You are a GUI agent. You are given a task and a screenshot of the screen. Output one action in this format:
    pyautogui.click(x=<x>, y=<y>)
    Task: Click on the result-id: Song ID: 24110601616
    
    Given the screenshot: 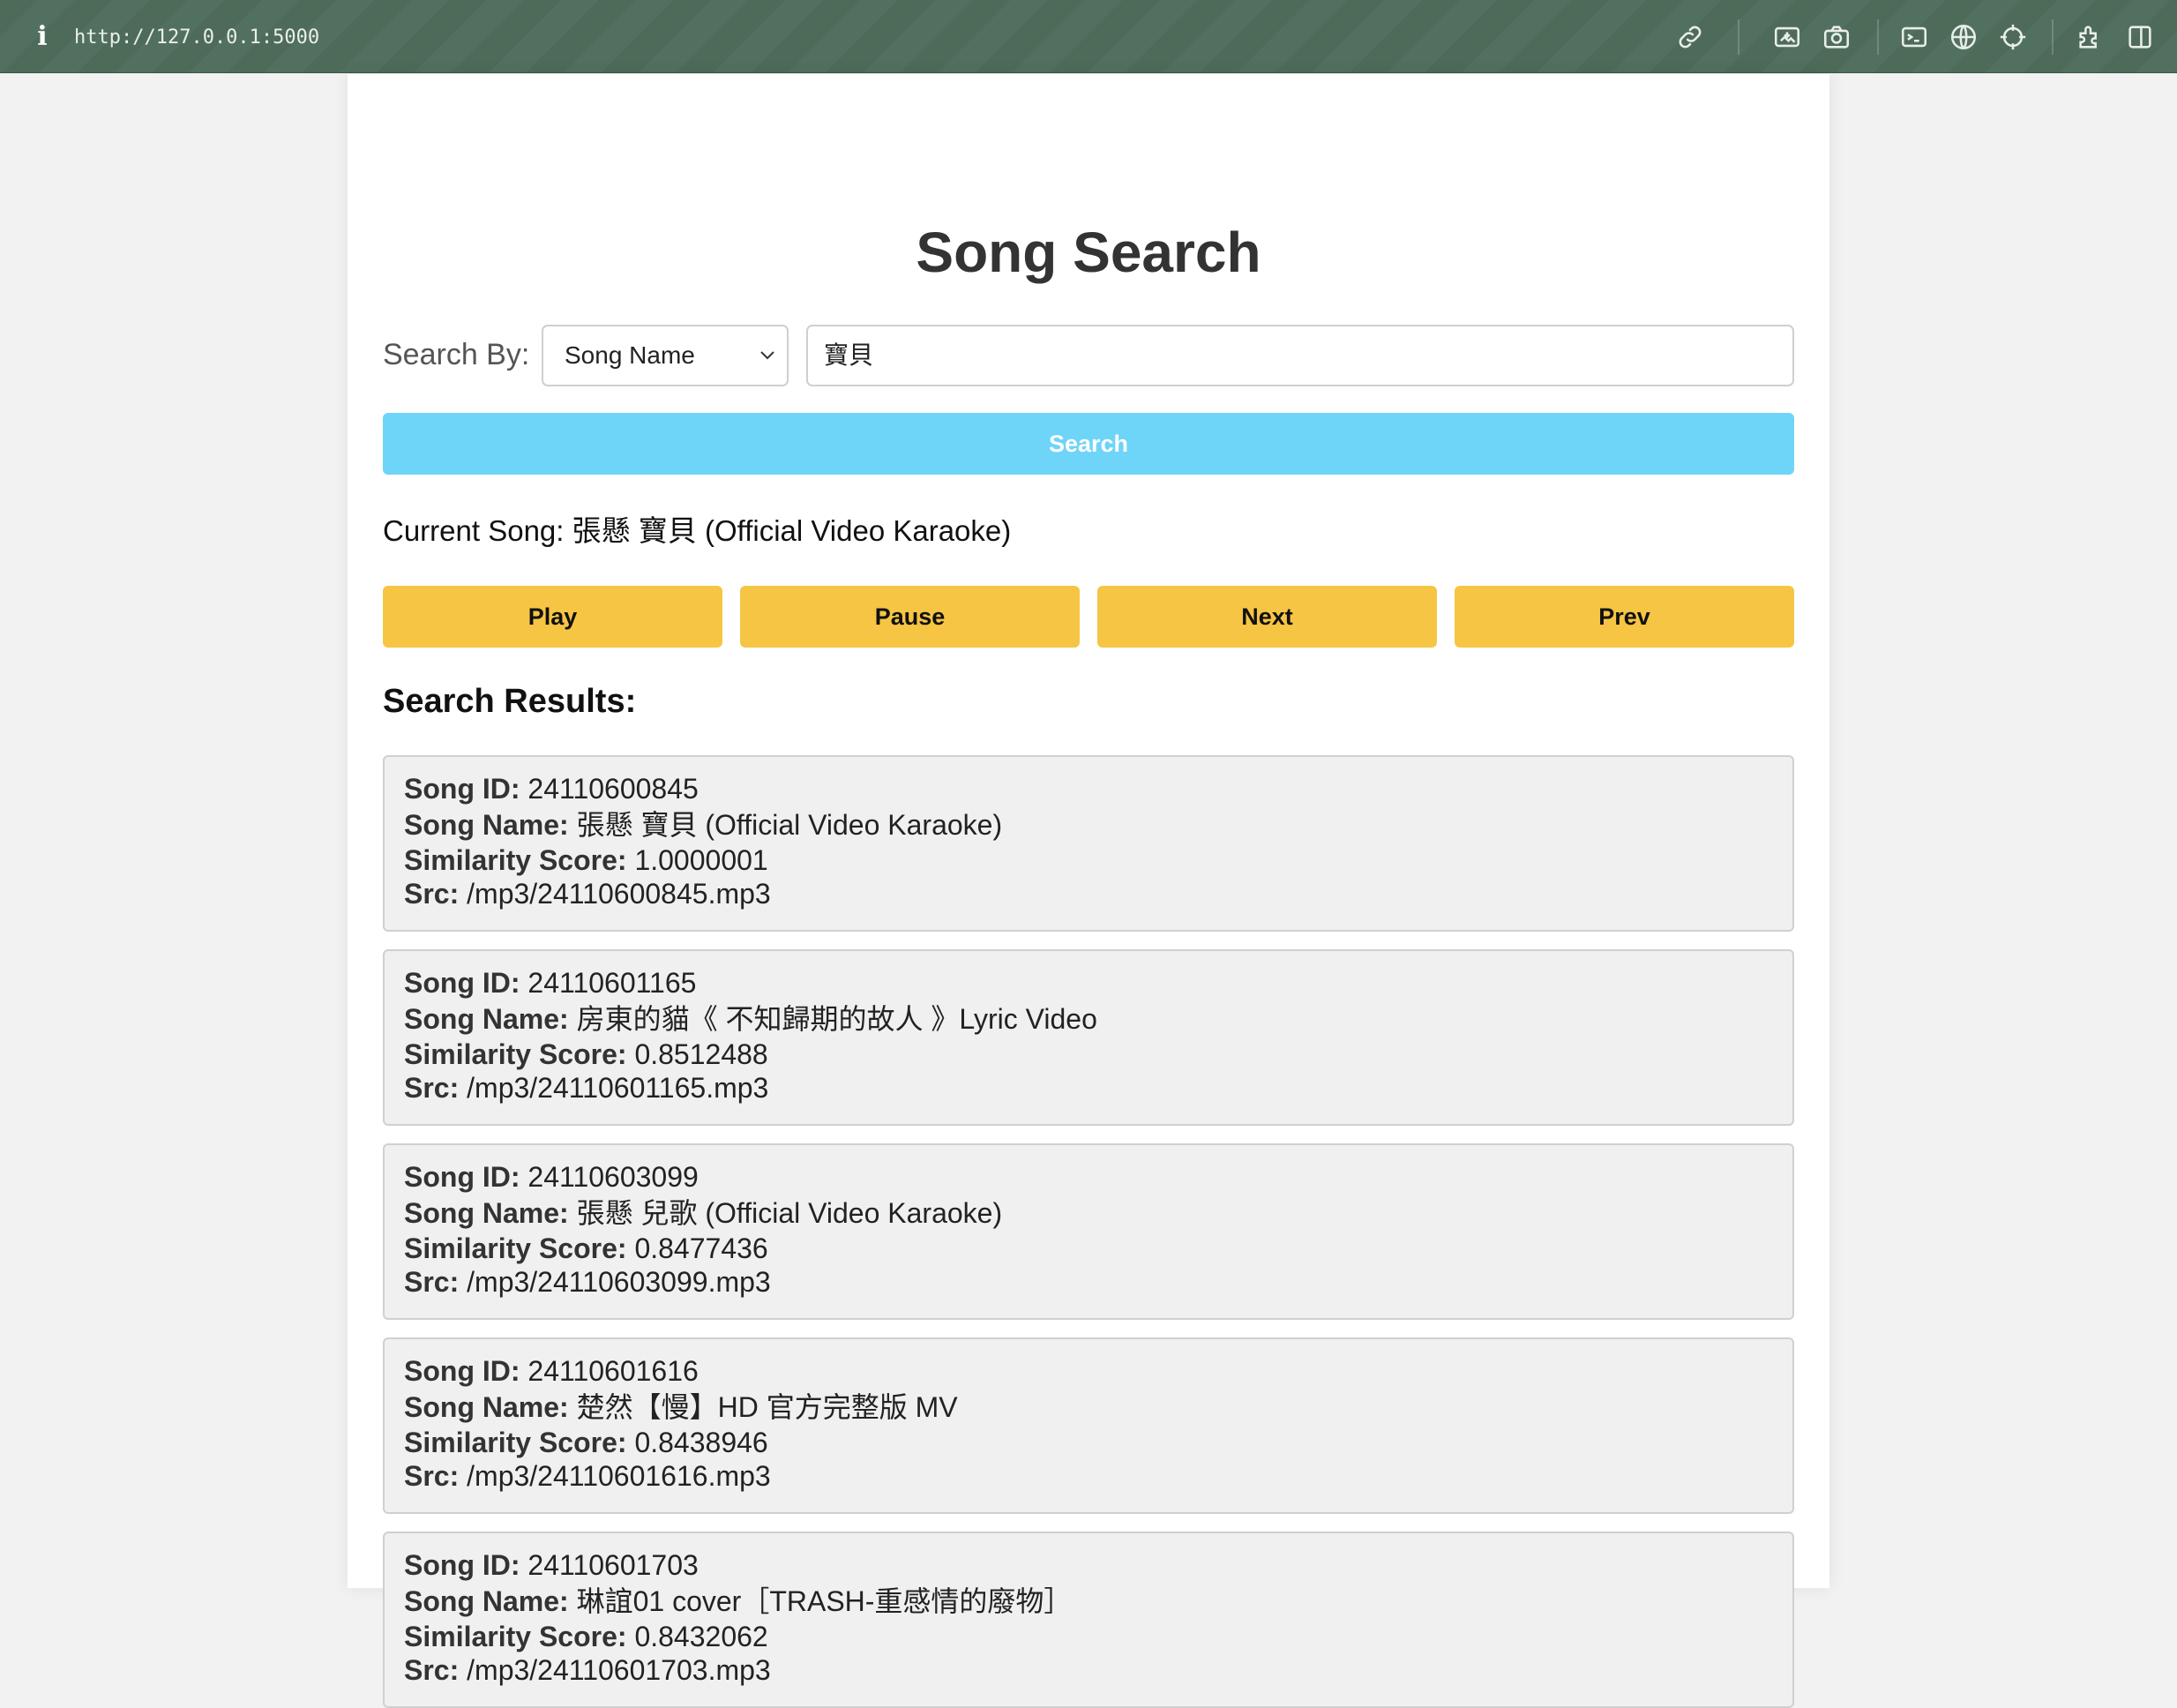 What is the action you would take?
    pyautogui.click(x=551, y=1371)
    